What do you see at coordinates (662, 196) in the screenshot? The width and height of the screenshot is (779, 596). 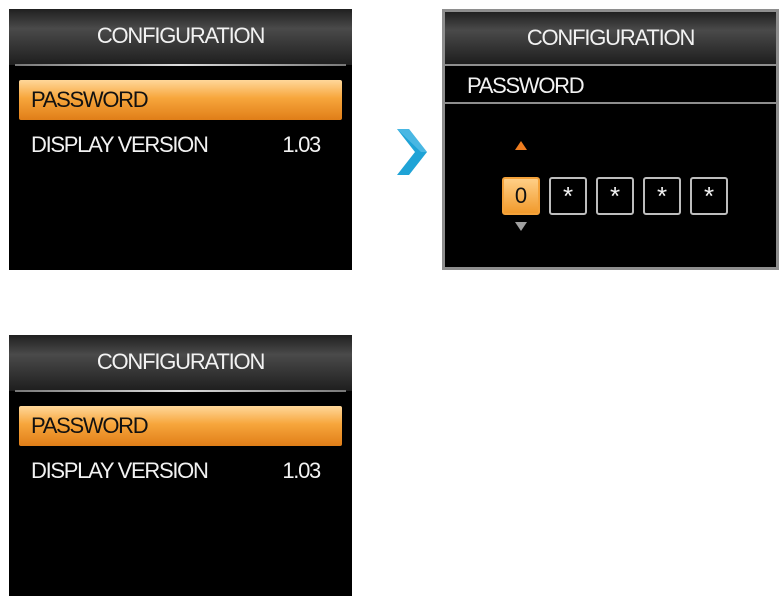 I see `password-digit-4: *` at bounding box center [662, 196].